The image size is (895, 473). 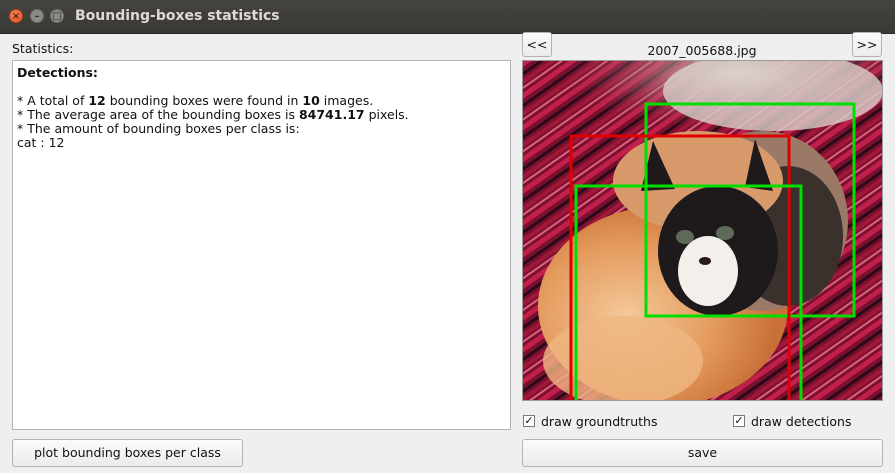 What do you see at coordinates (529, 421) in the screenshot?
I see `draw-groundtruths-checkbox: ✓` at bounding box center [529, 421].